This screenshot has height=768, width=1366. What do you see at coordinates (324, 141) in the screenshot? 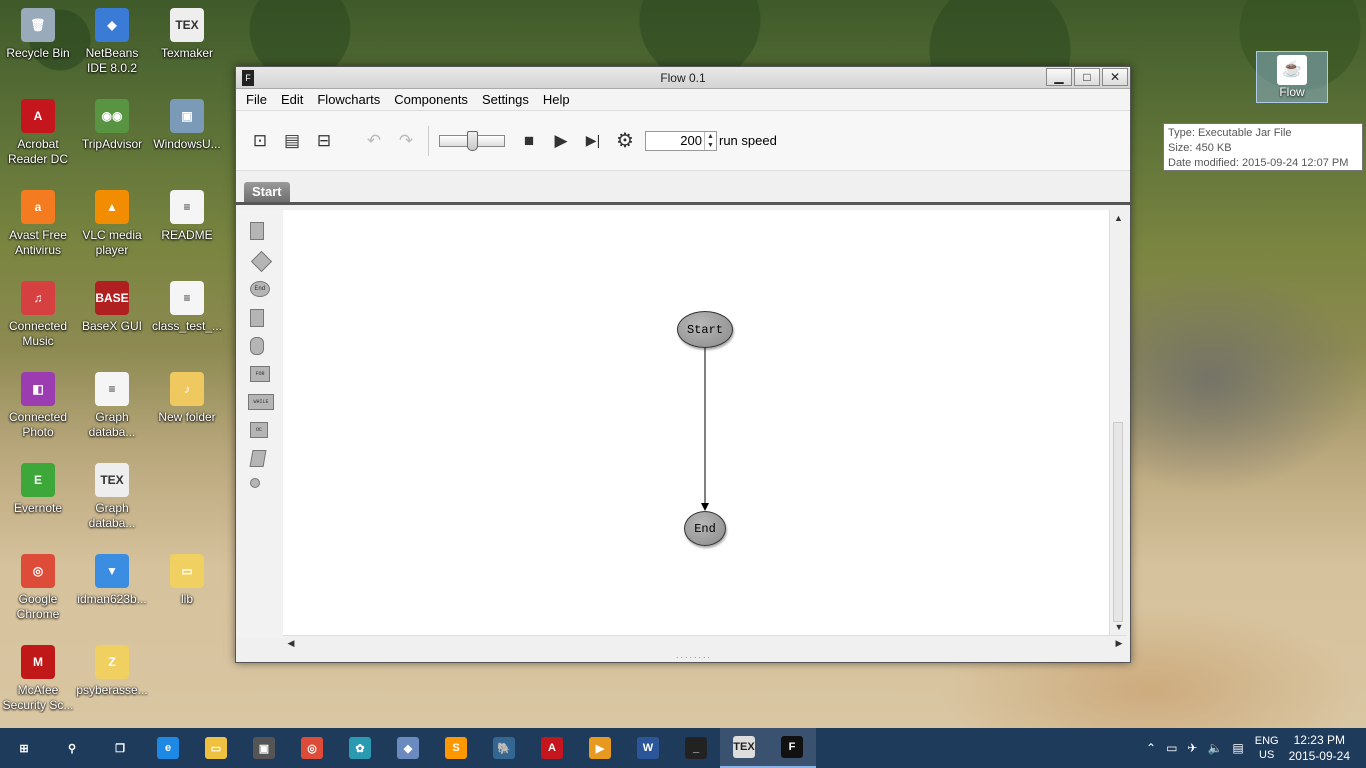
I see `save-icon: ⊟` at bounding box center [324, 141].